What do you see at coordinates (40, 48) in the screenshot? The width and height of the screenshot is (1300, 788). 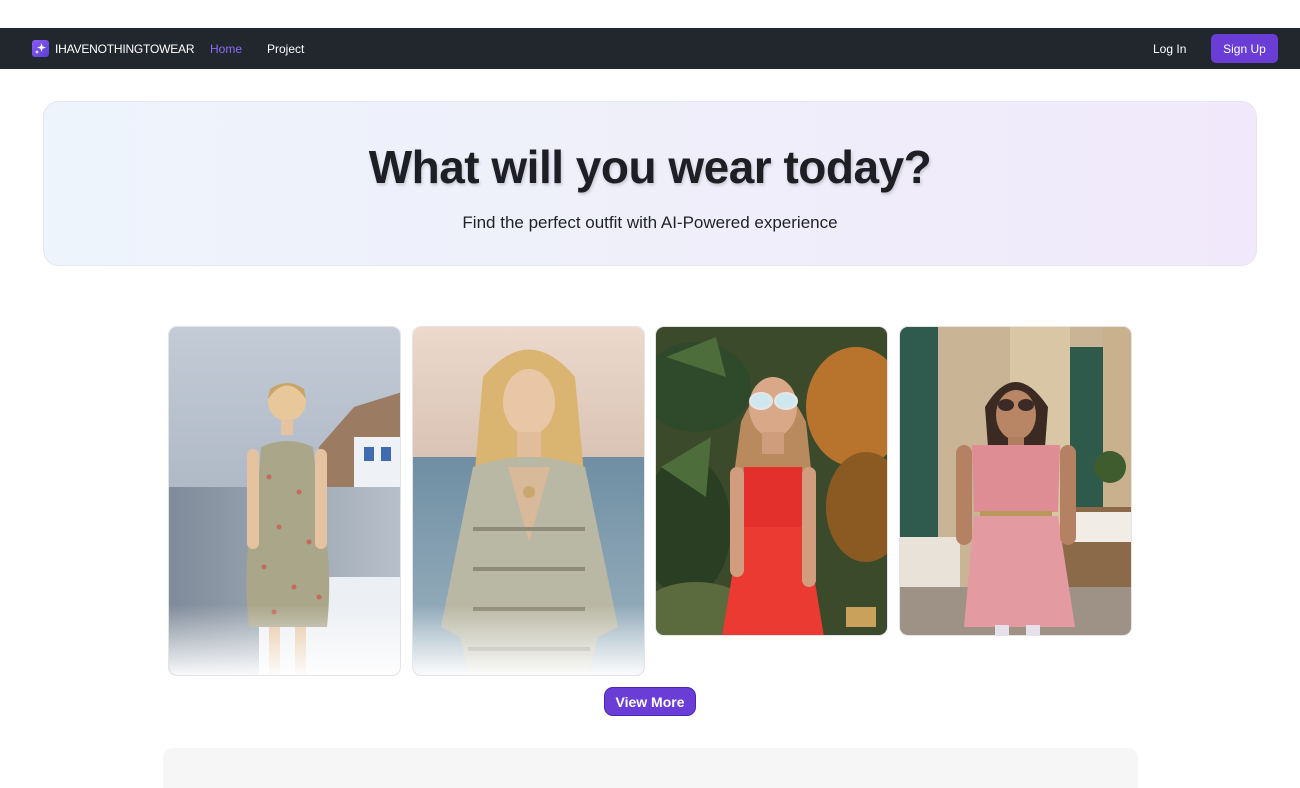 I see `sparkle-logo-icon` at bounding box center [40, 48].